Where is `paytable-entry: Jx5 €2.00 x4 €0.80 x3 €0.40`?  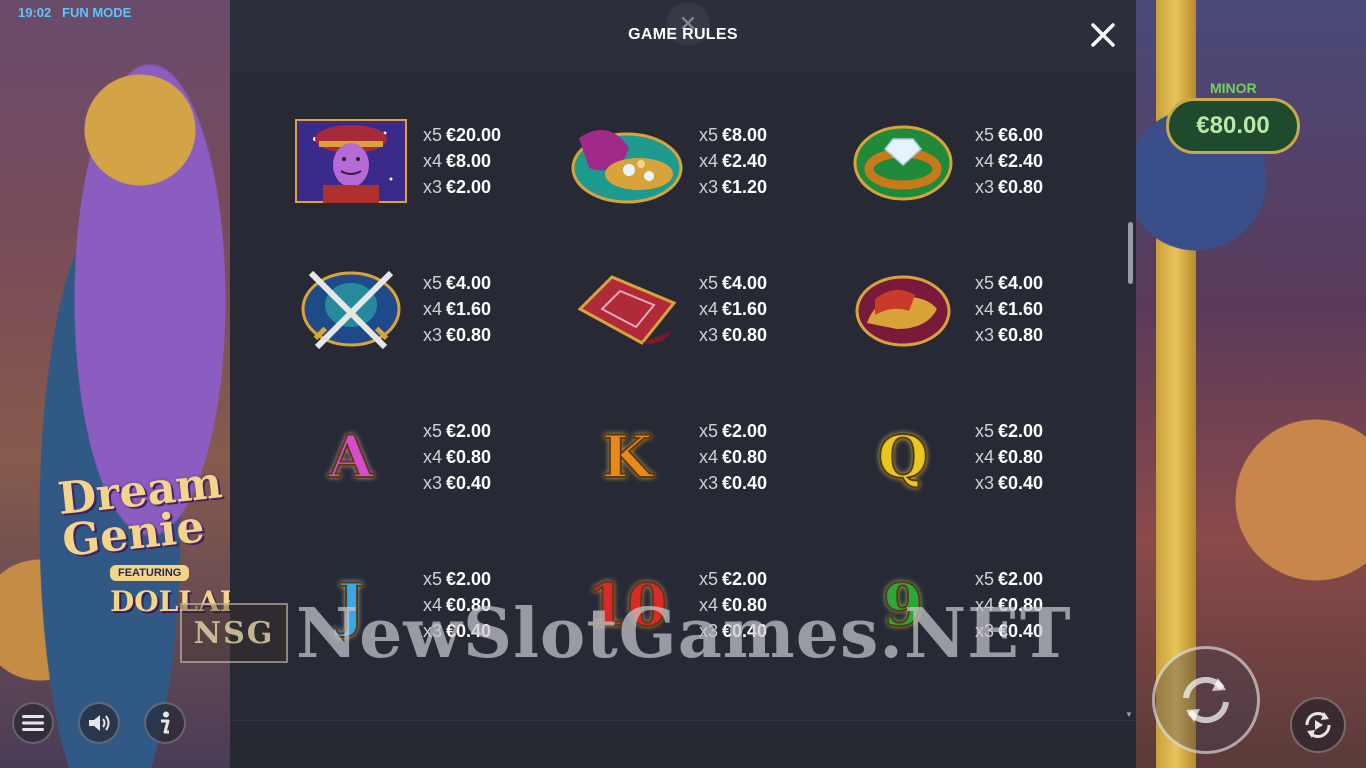 paytable-entry: Jx5 €2.00 x4 €0.80 x3 €0.40 is located at coordinates (431, 610).